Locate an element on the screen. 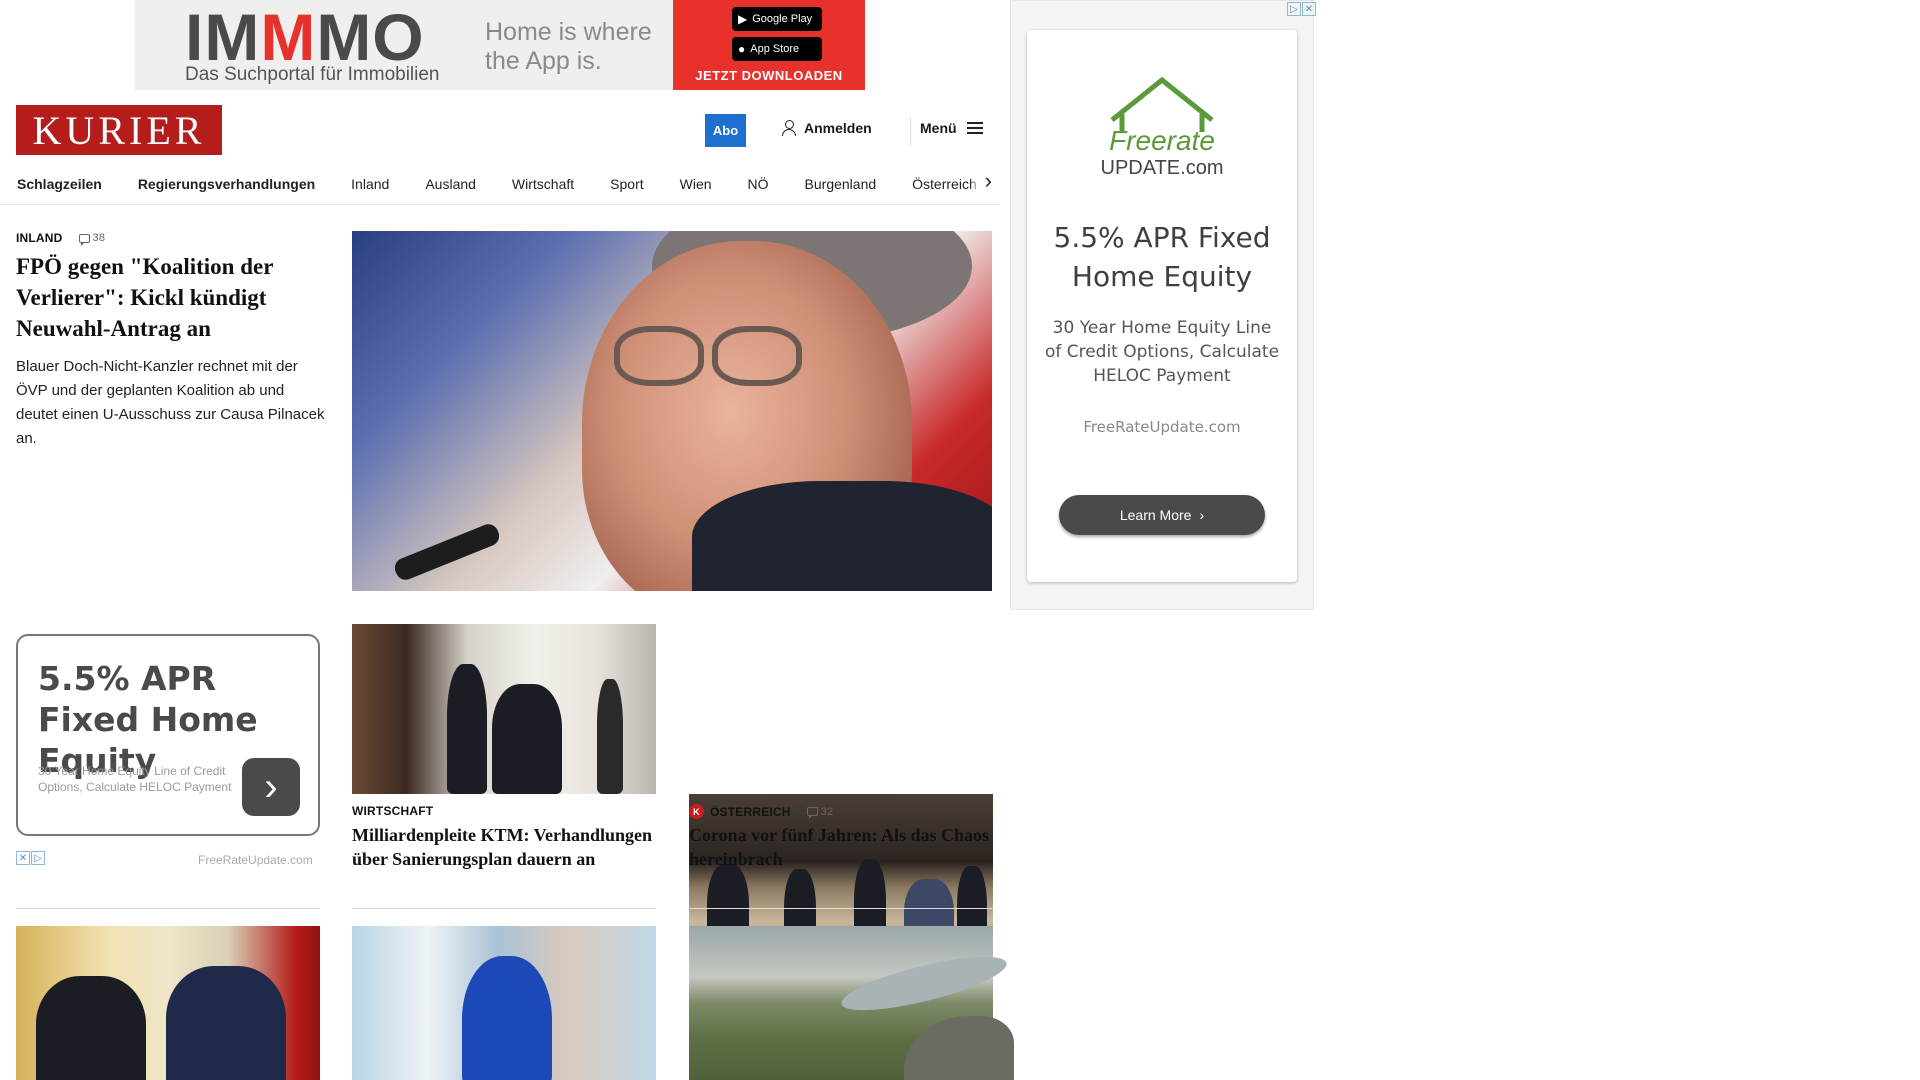 The height and width of the screenshot is (1080, 1920). content-ad-arrow-button: › is located at coordinates (271, 787).